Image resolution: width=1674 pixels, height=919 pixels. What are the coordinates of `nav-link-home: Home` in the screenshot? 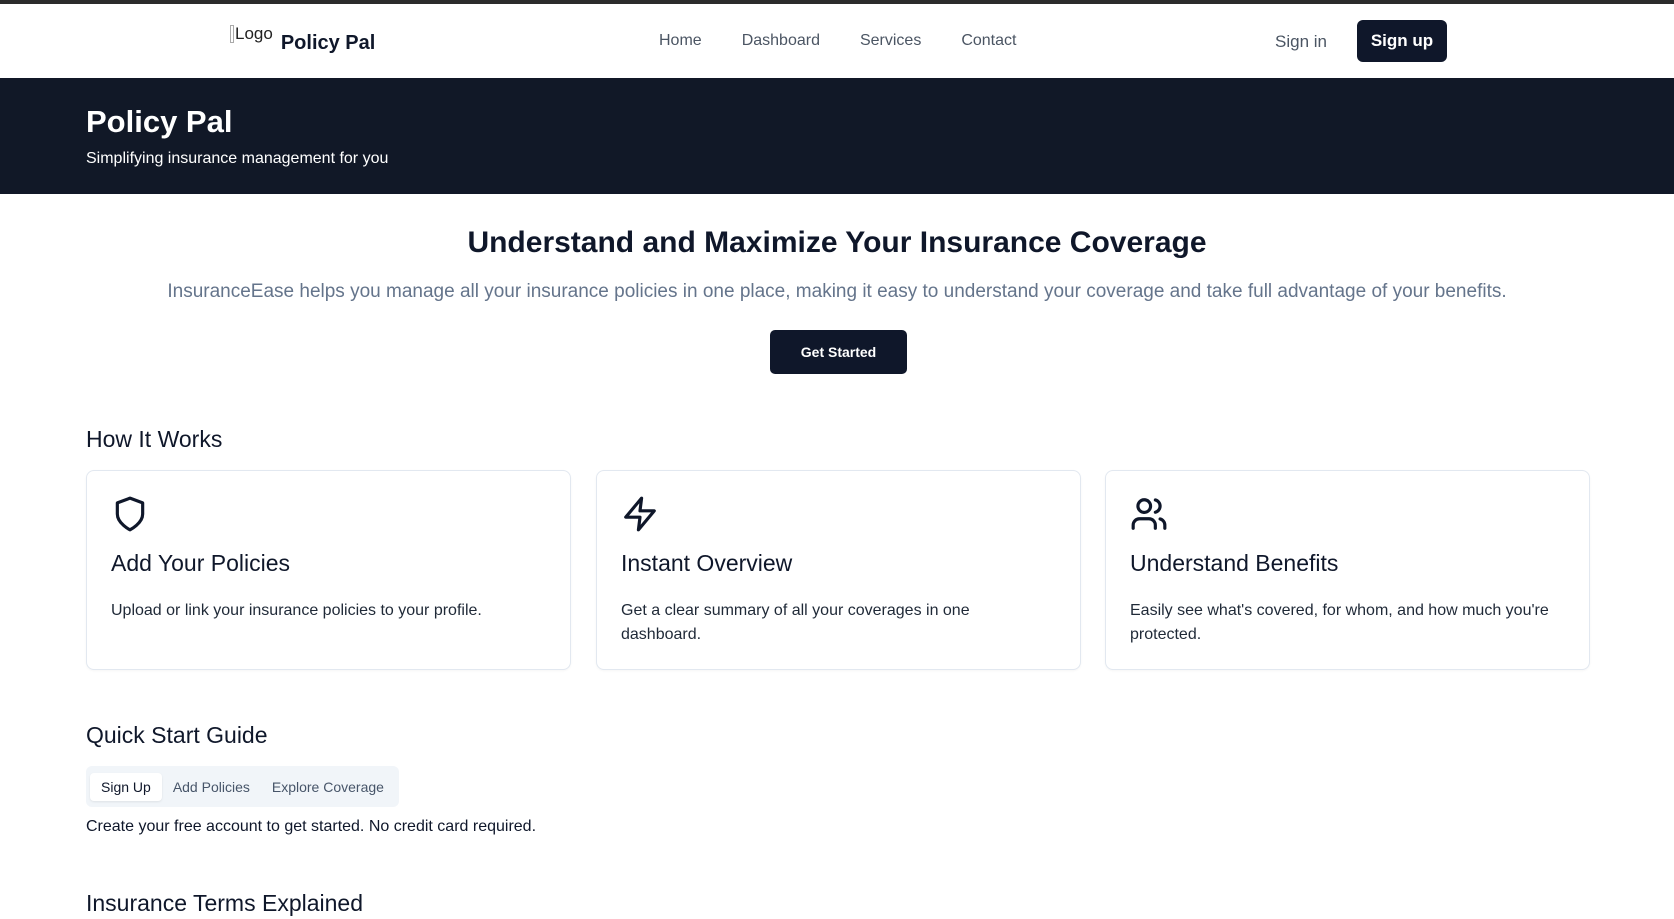 It's located at (680, 41).